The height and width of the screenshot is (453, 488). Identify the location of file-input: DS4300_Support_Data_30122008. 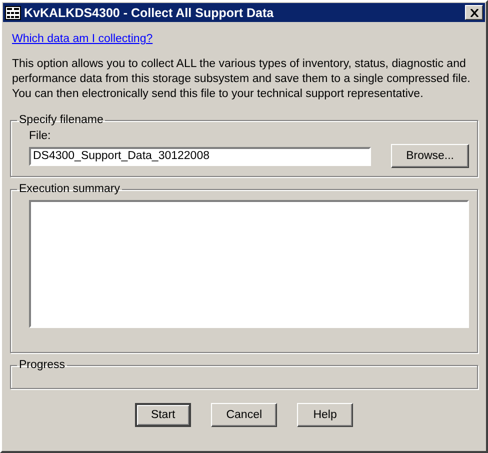
(200, 156).